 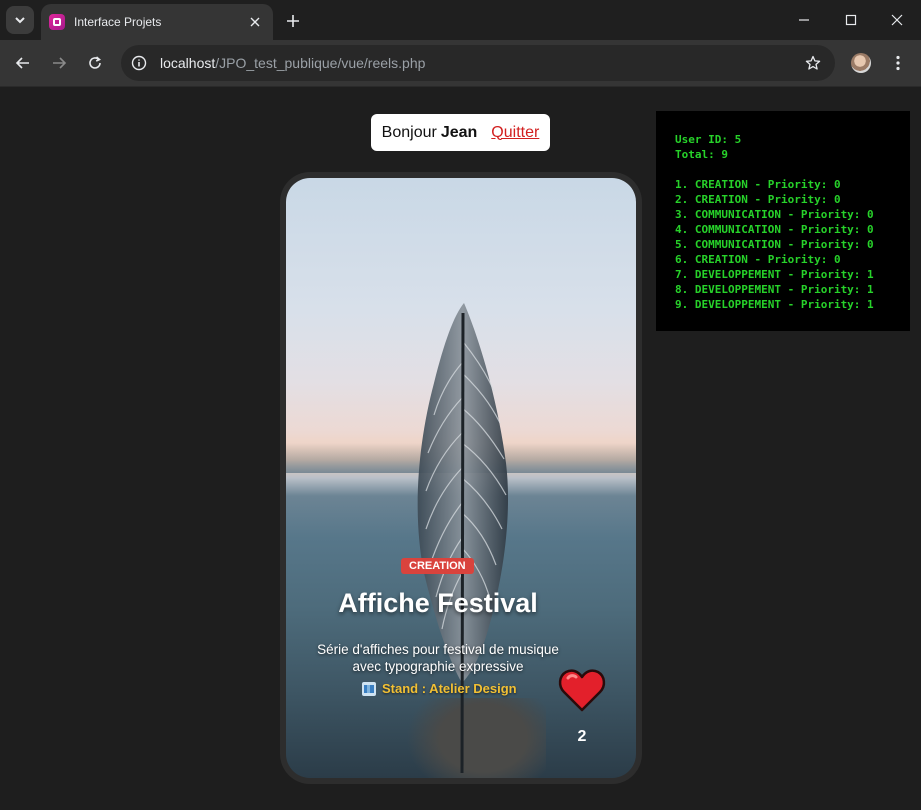 I want to click on reload-button, so click(x=95, y=63).